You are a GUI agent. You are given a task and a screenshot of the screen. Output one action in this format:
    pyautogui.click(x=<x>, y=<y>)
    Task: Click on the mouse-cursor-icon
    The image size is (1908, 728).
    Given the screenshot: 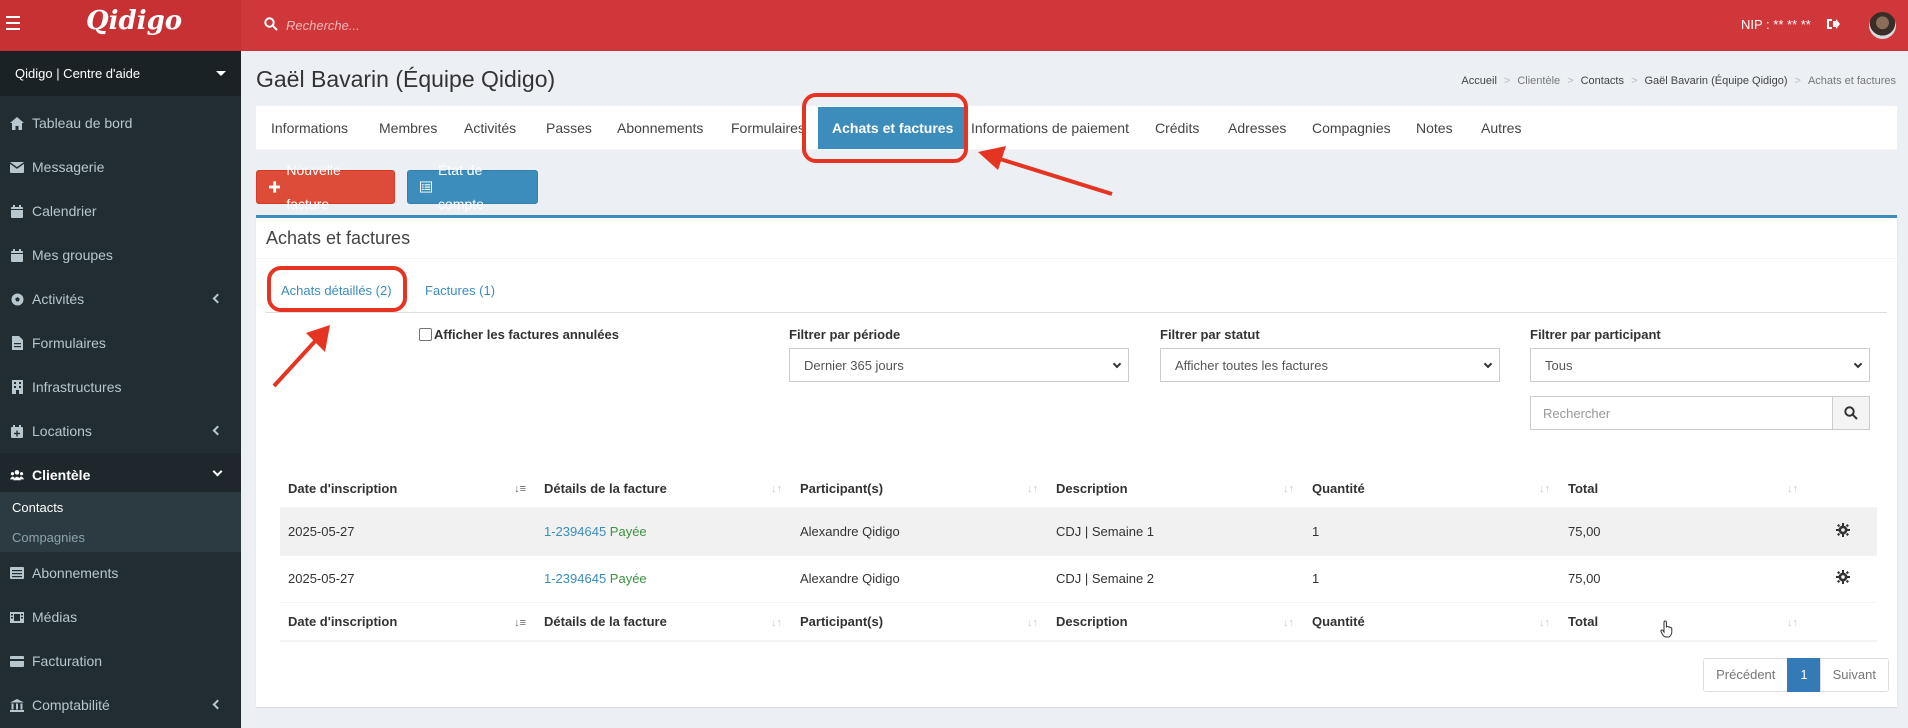 What is the action you would take?
    pyautogui.click(x=1666, y=629)
    